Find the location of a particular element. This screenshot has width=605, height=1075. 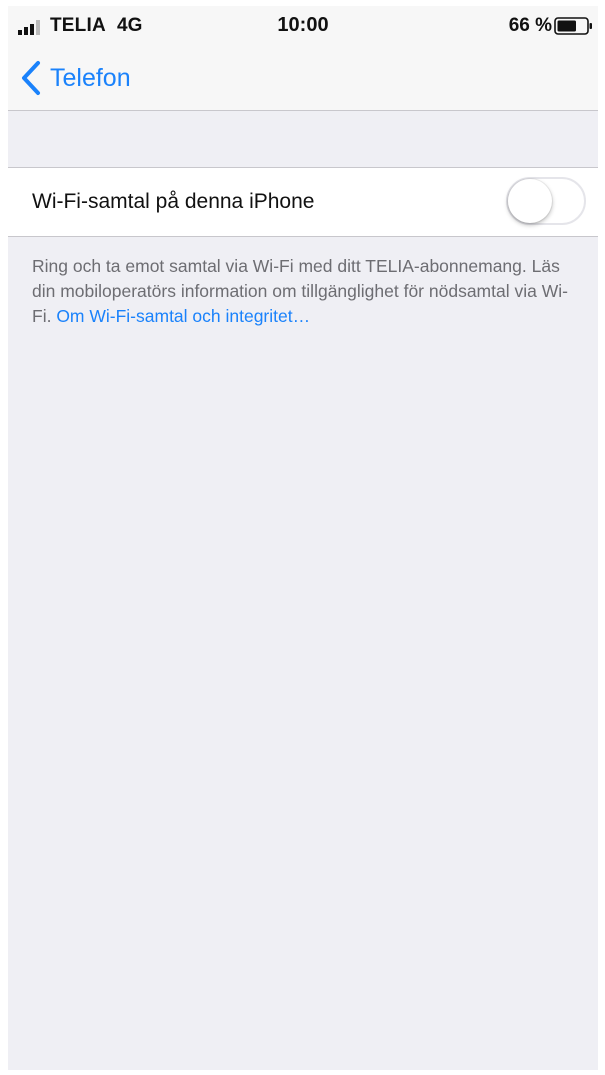

battery-icon is located at coordinates (573, 26).